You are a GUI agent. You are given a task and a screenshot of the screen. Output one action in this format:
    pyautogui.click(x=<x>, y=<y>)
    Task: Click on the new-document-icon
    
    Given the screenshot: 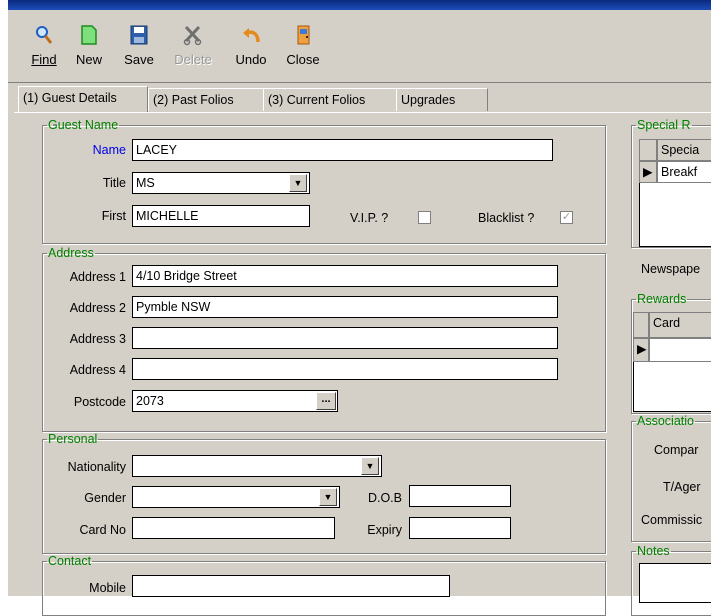 What is the action you would take?
    pyautogui.click(x=89, y=35)
    